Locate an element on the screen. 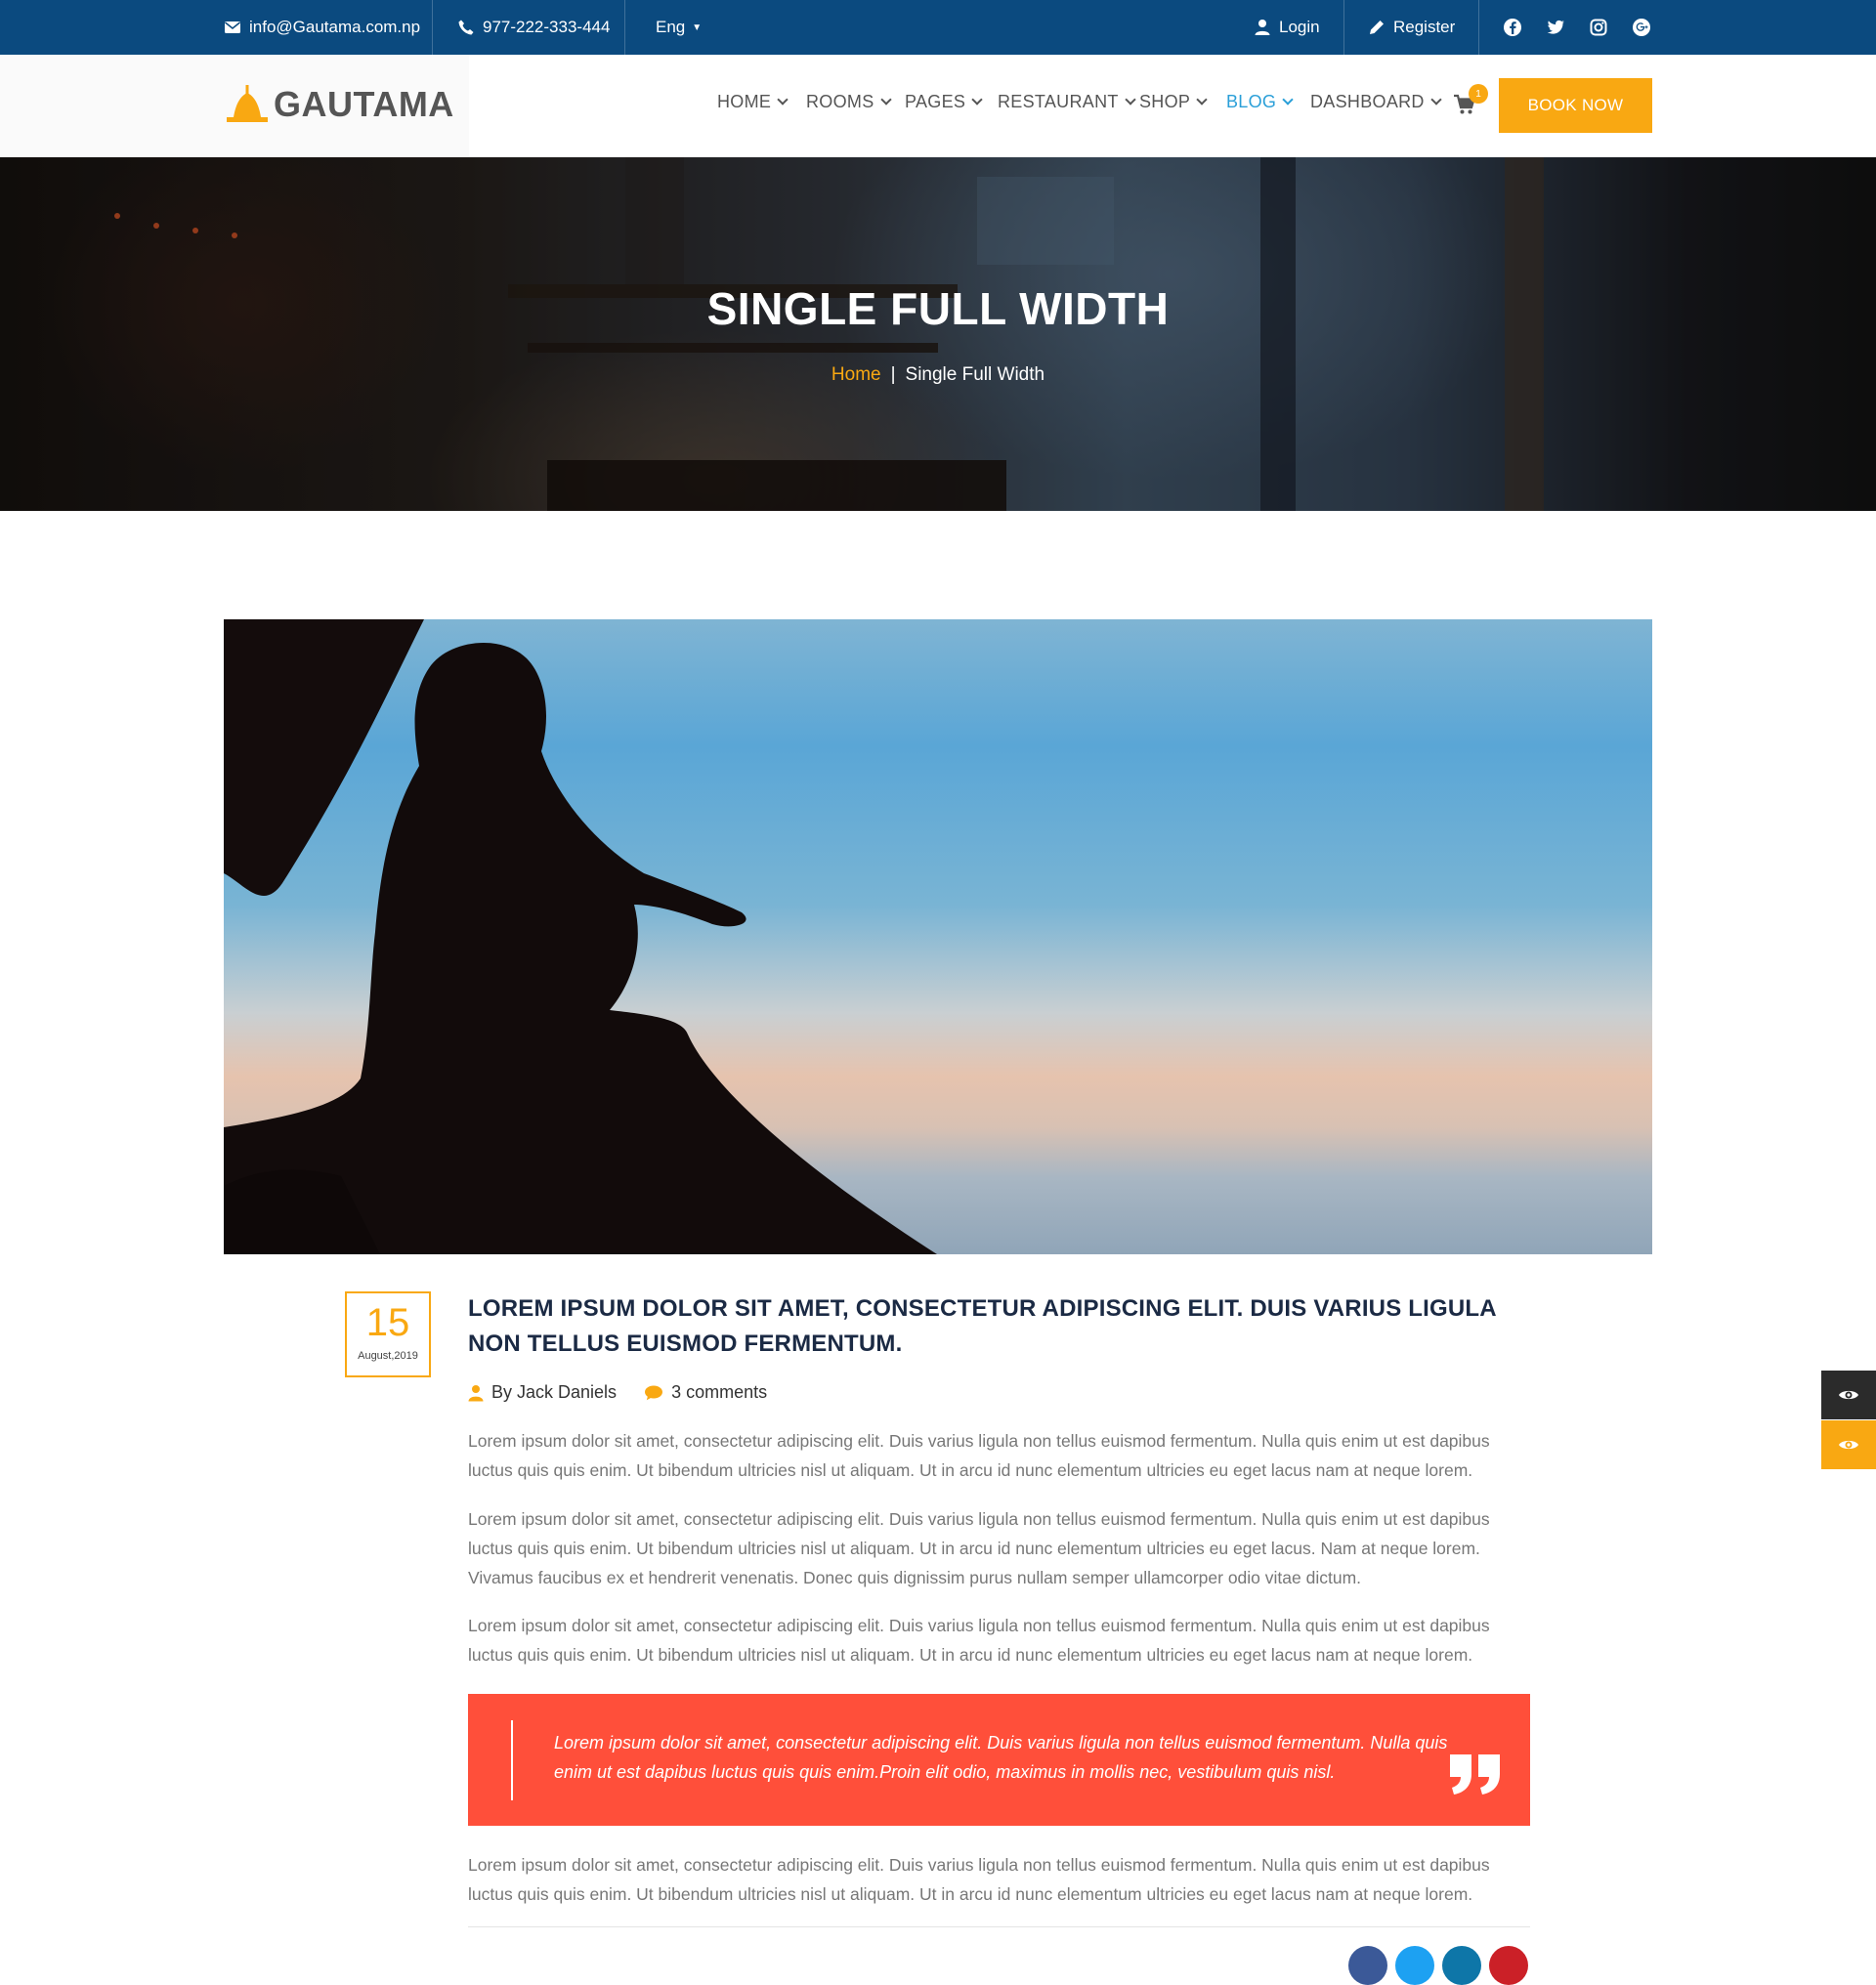 The height and width of the screenshot is (1985, 1876). instagram-icon is located at coordinates (1598, 27).